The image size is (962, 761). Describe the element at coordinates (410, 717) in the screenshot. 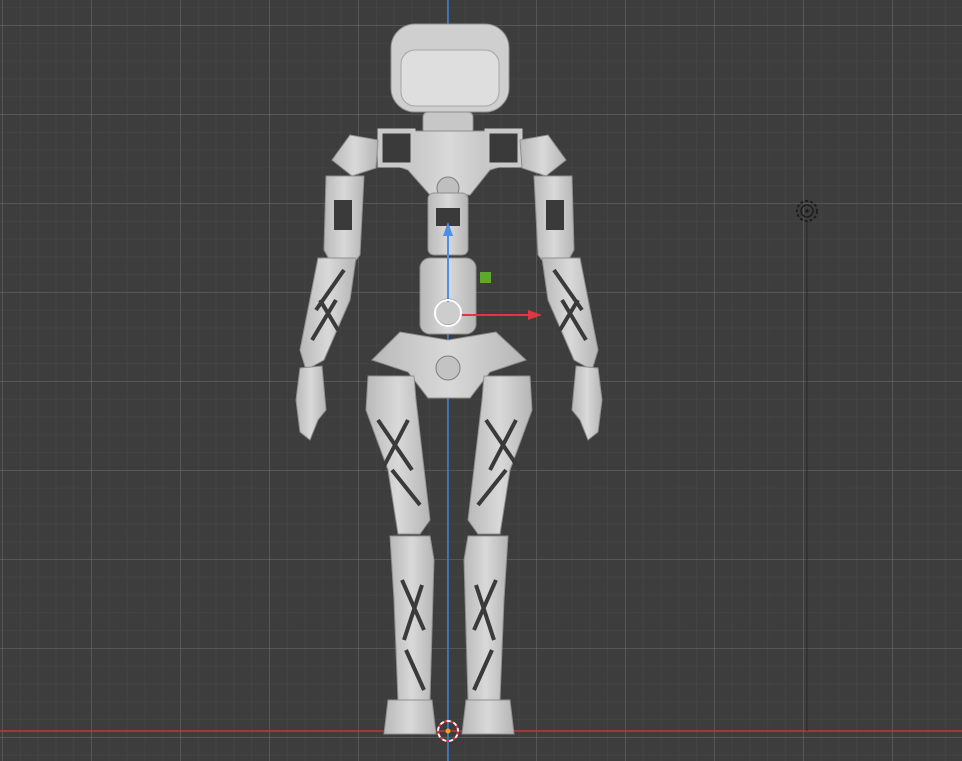

I see `left-foot` at that location.